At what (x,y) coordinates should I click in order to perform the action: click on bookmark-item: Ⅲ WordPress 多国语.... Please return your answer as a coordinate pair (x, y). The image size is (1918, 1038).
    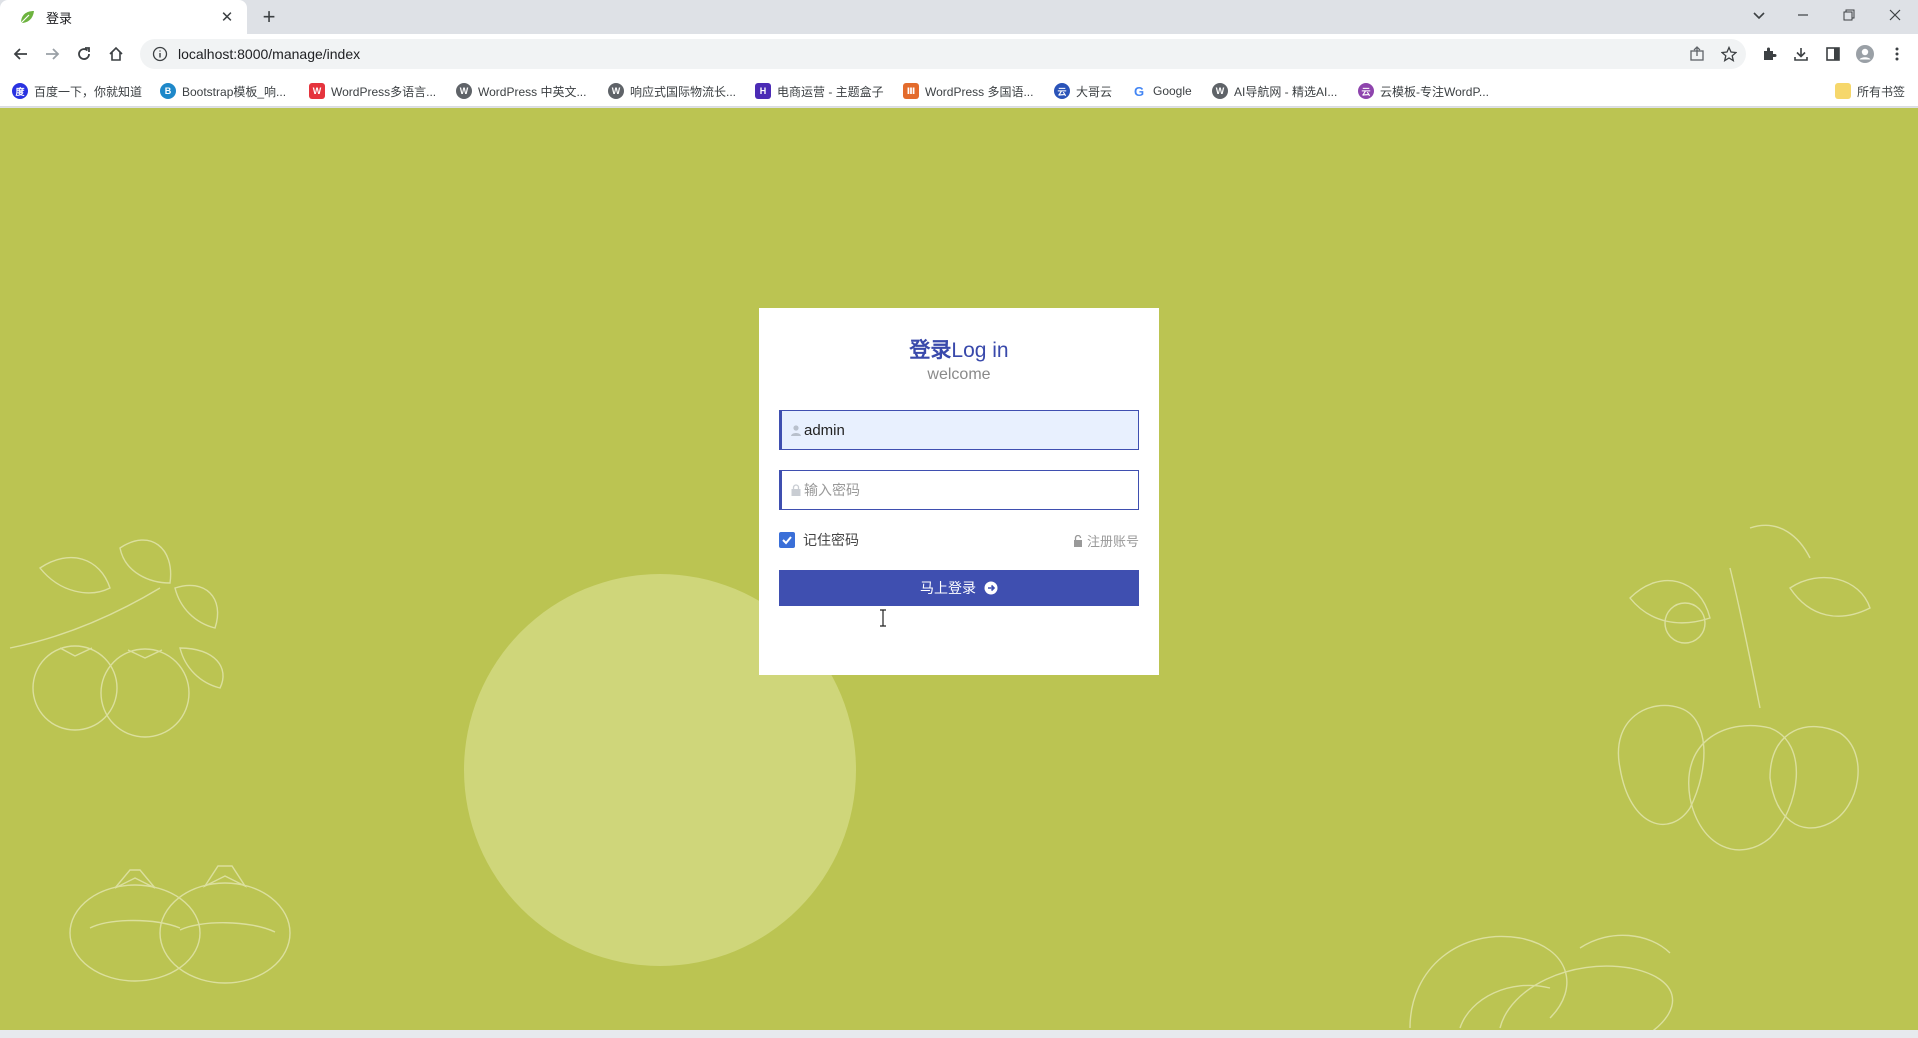
    Looking at the image, I should click on (968, 91).